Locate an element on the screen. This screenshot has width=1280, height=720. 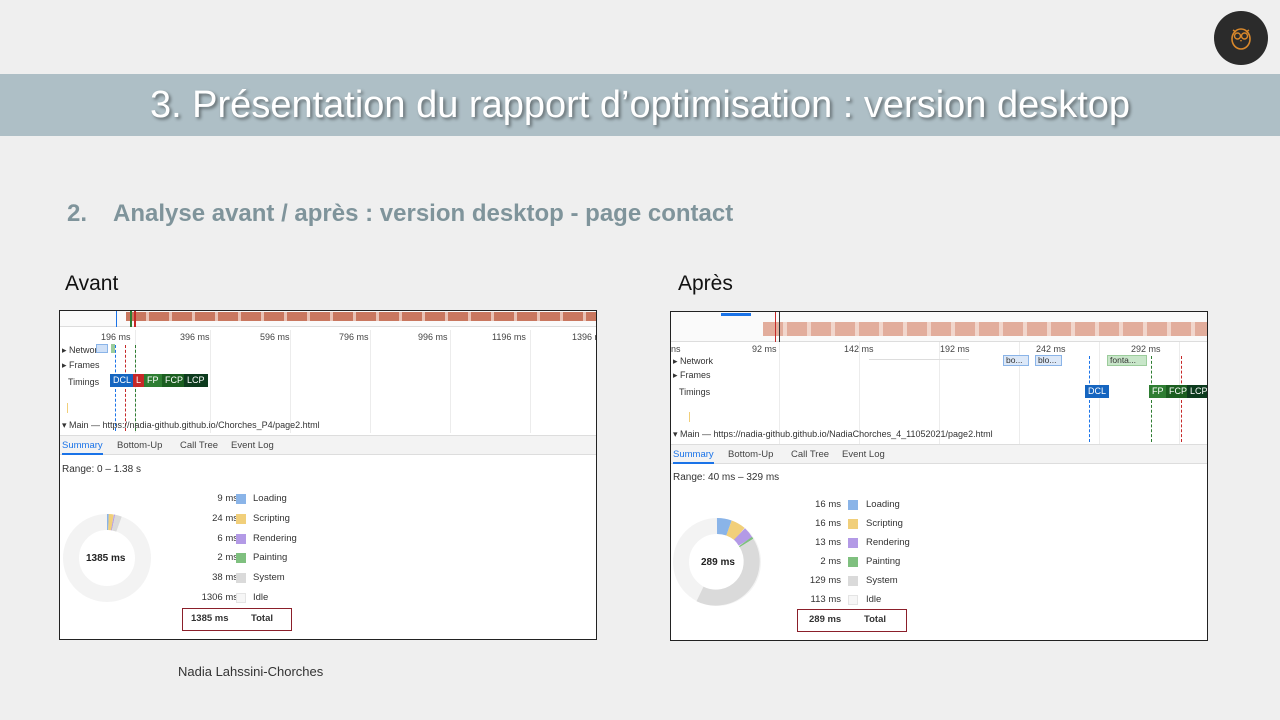
legend-value: 6 ms is located at coordinates (227, 538).